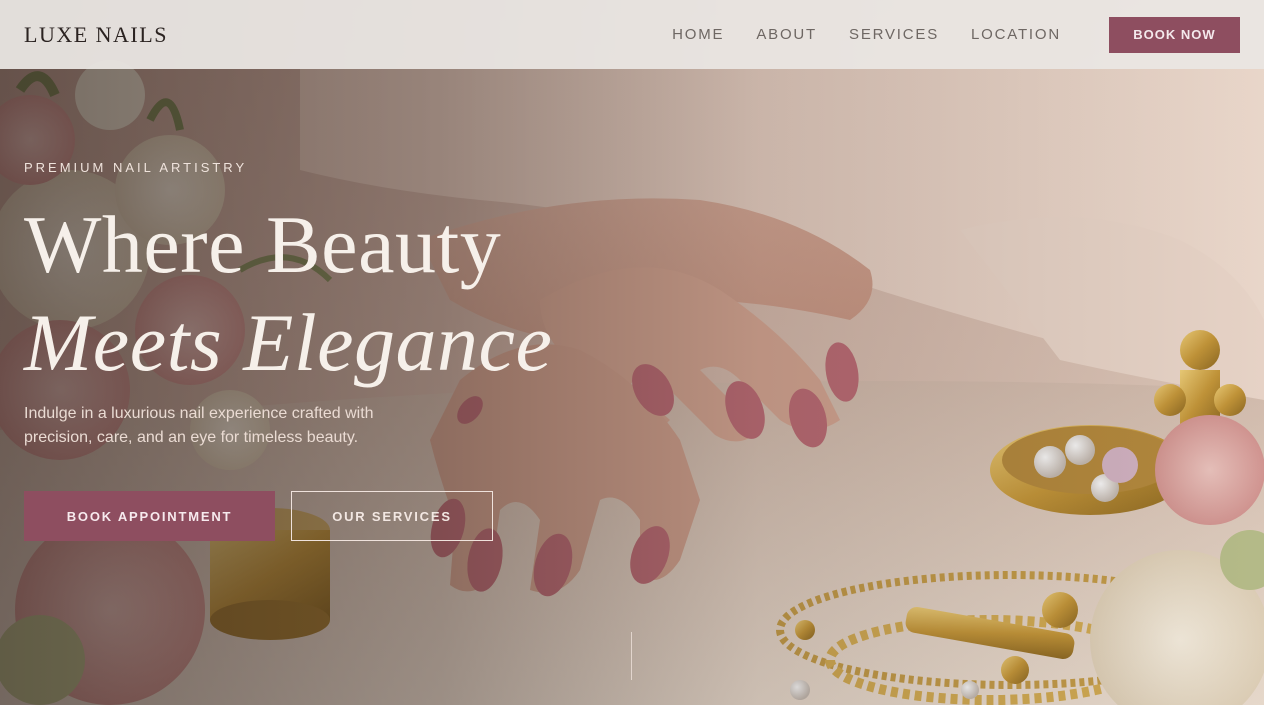  What do you see at coordinates (1174, 34) in the screenshot?
I see `book-now-button: BOOK NOW` at bounding box center [1174, 34].